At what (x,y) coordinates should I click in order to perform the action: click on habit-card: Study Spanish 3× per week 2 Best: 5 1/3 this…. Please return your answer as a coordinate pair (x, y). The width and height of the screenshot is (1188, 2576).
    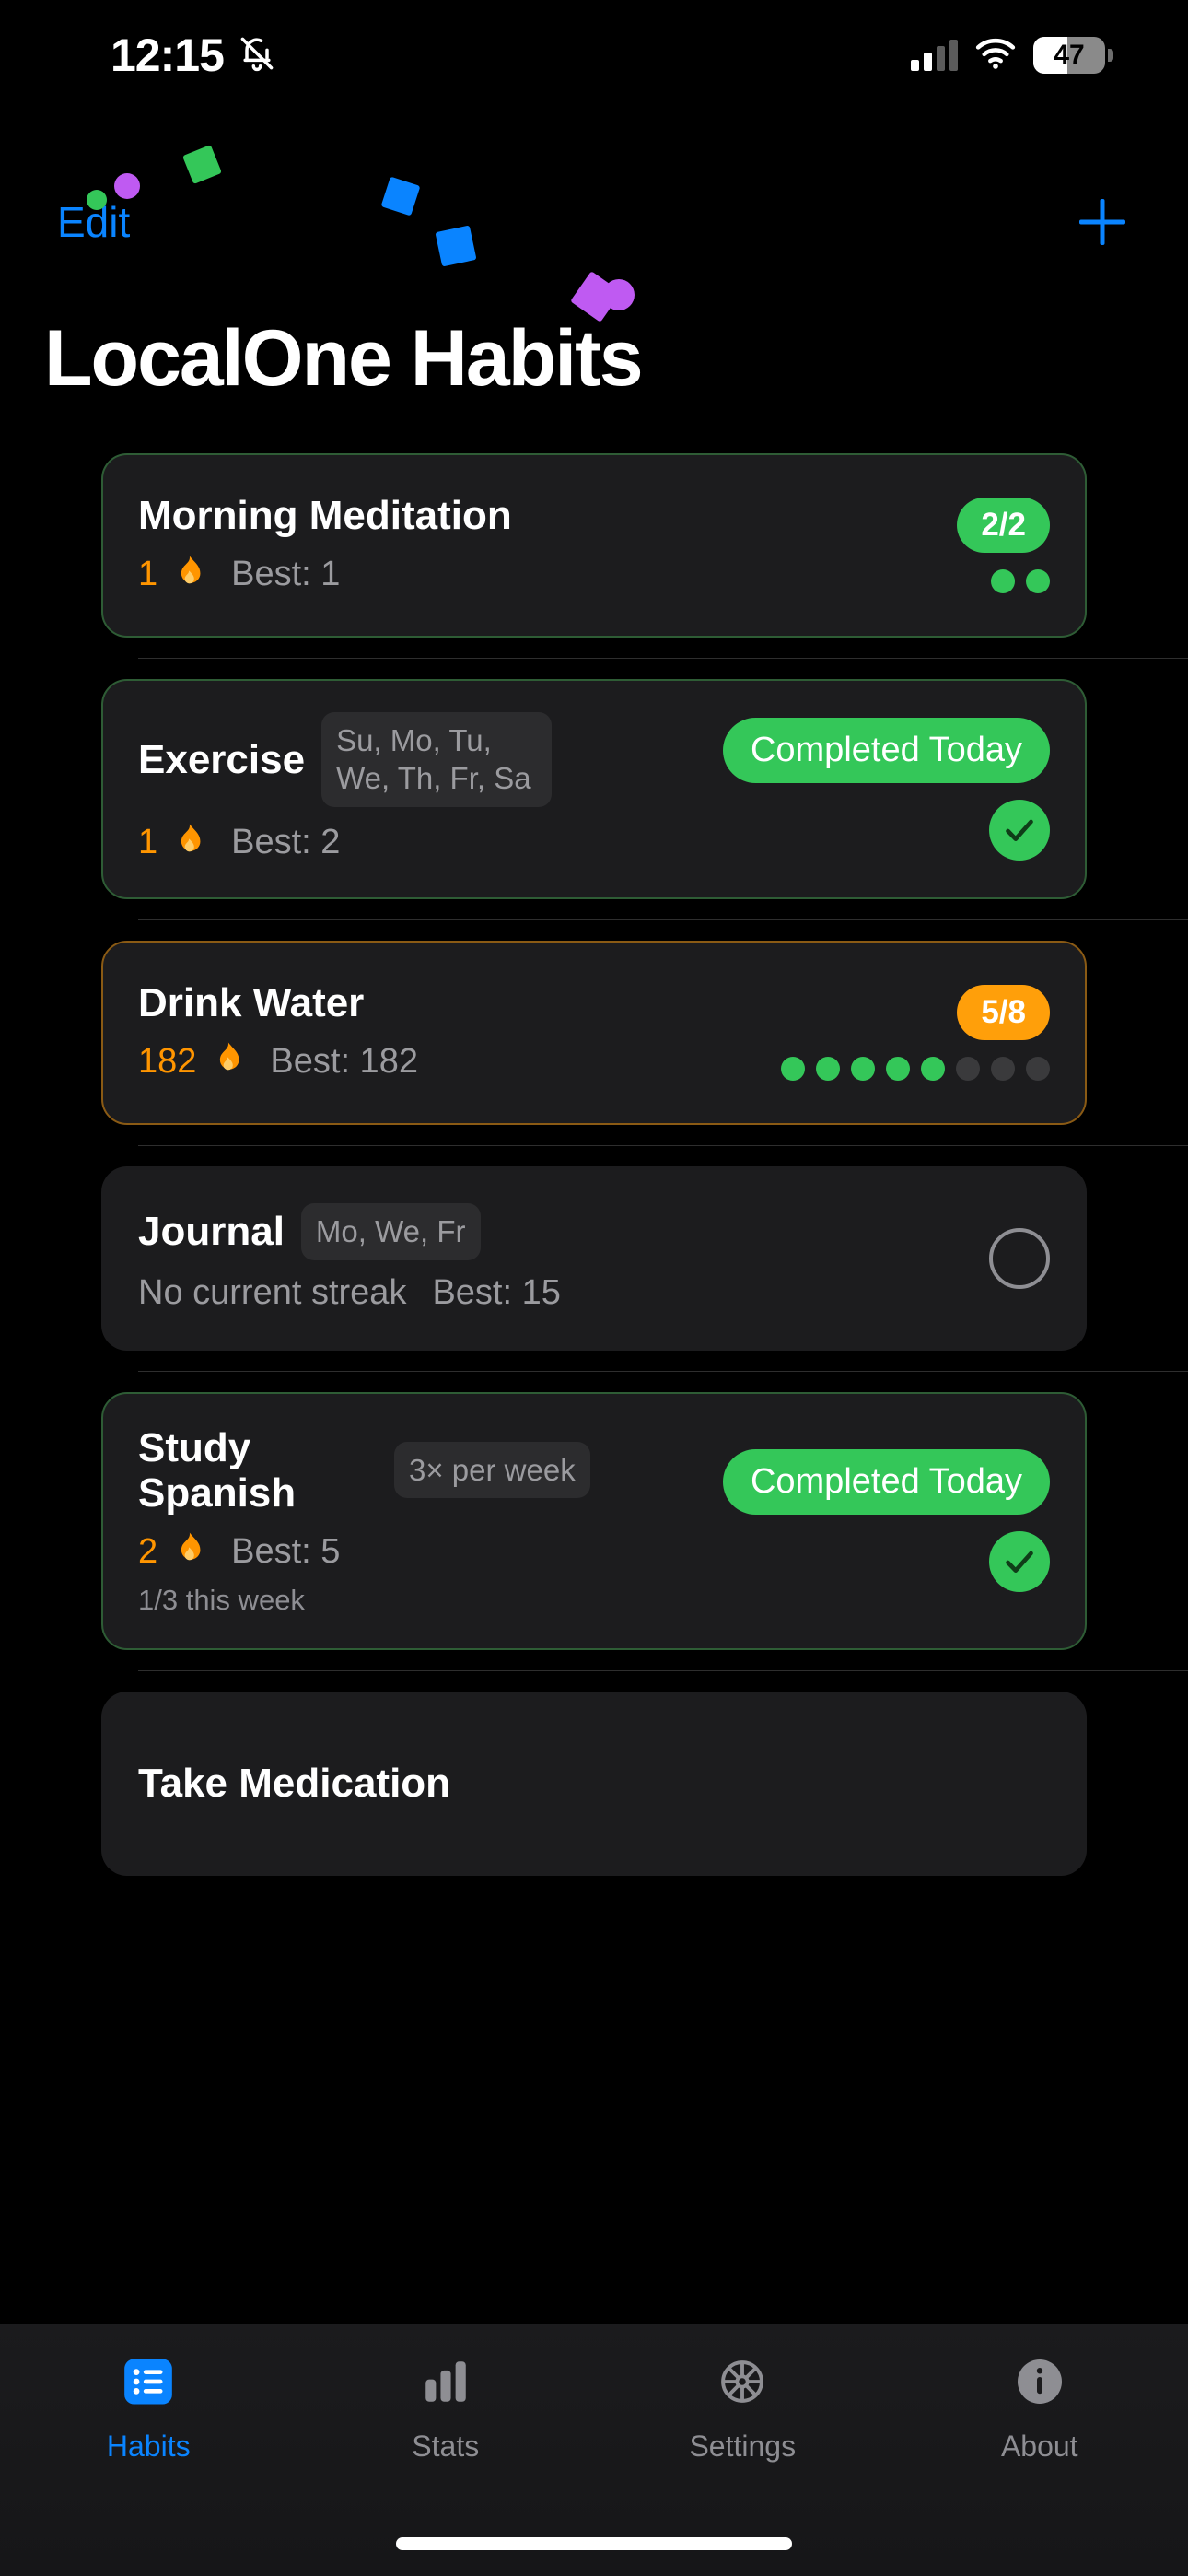
    Looking at the image, I should click on (594, 1521).